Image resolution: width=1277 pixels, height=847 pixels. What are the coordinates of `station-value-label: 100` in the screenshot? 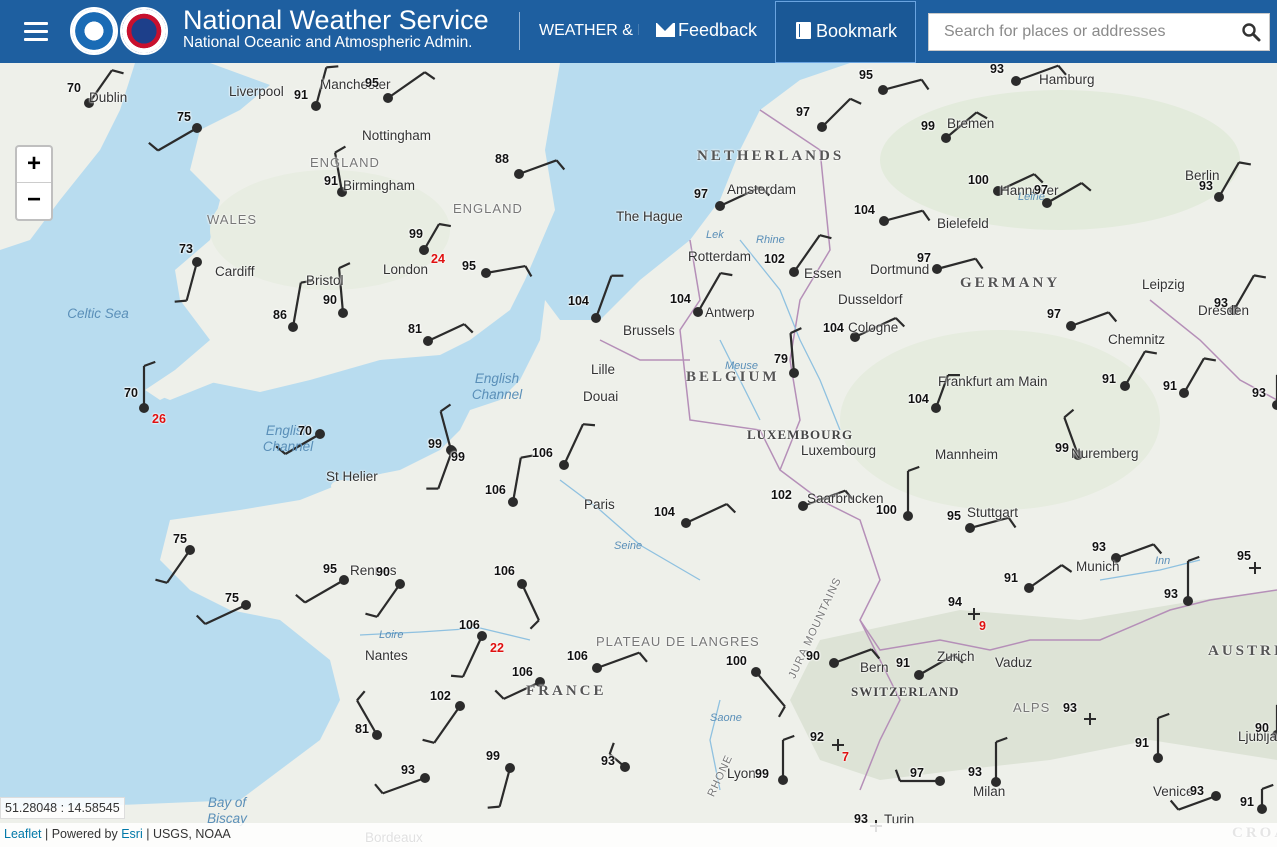 It's located at (978, 180).